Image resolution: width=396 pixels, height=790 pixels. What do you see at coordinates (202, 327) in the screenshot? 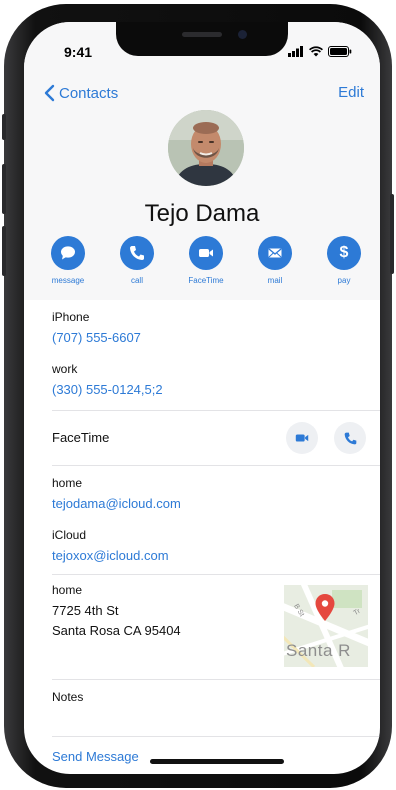
I see `phone-row-iphone: iPhone (707) 555-6607` at bounding box center [202, 327].